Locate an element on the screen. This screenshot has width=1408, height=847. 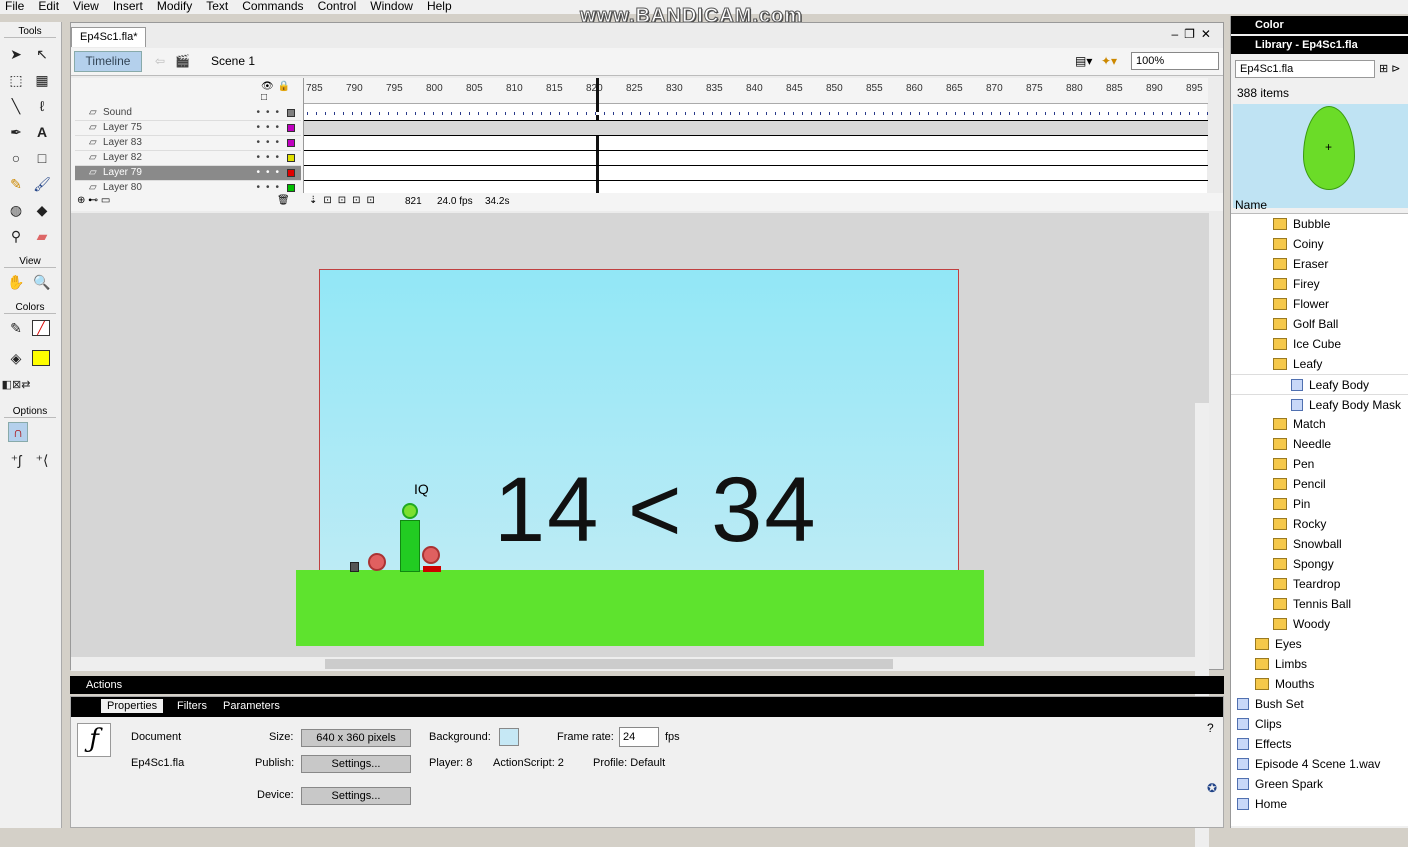
window-controls: –❐✕ is located at coordinates (1195, 34).